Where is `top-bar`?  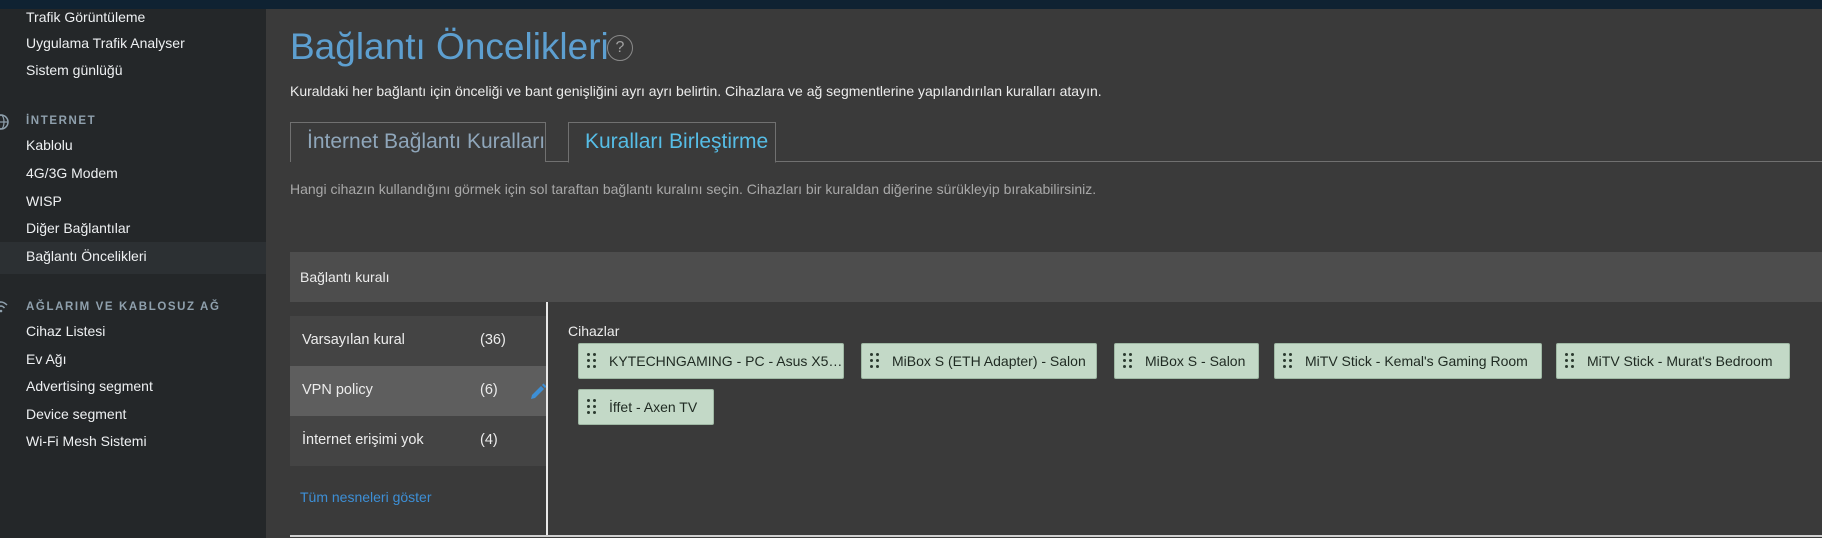
top-bar is located at coordinates (911, 4).